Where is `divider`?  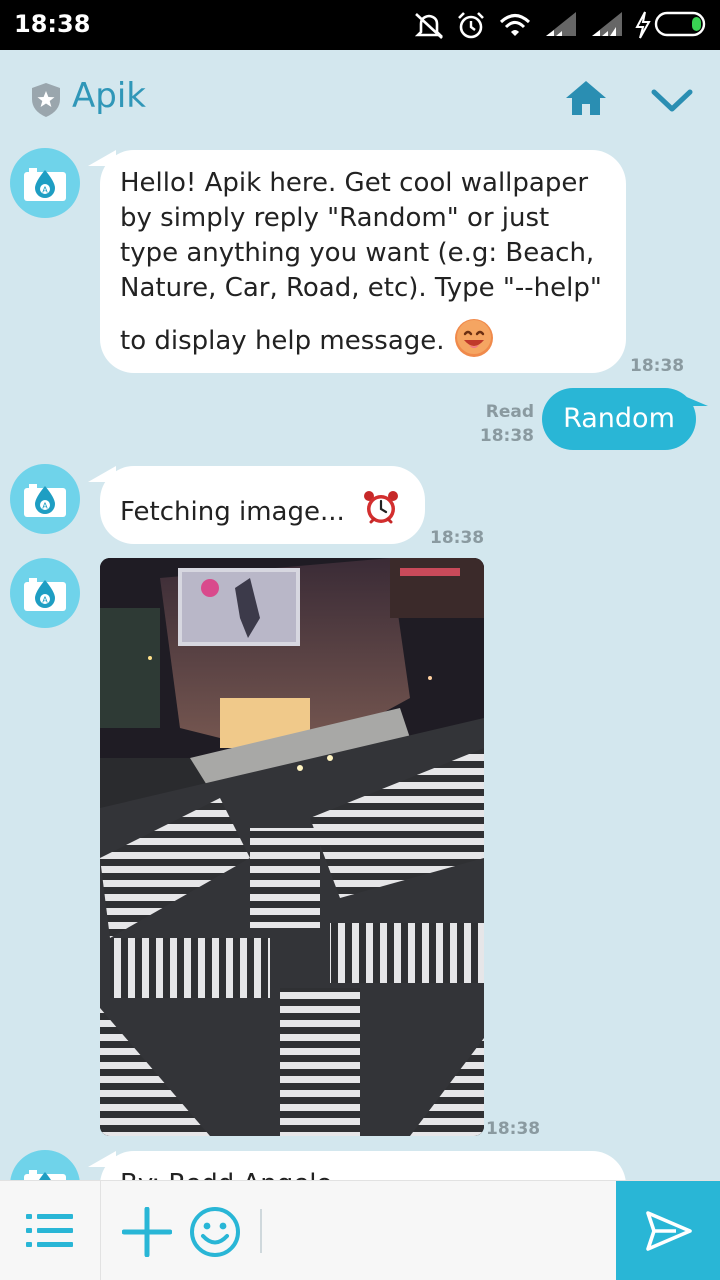 divider is located at coordinates (100, 1230).